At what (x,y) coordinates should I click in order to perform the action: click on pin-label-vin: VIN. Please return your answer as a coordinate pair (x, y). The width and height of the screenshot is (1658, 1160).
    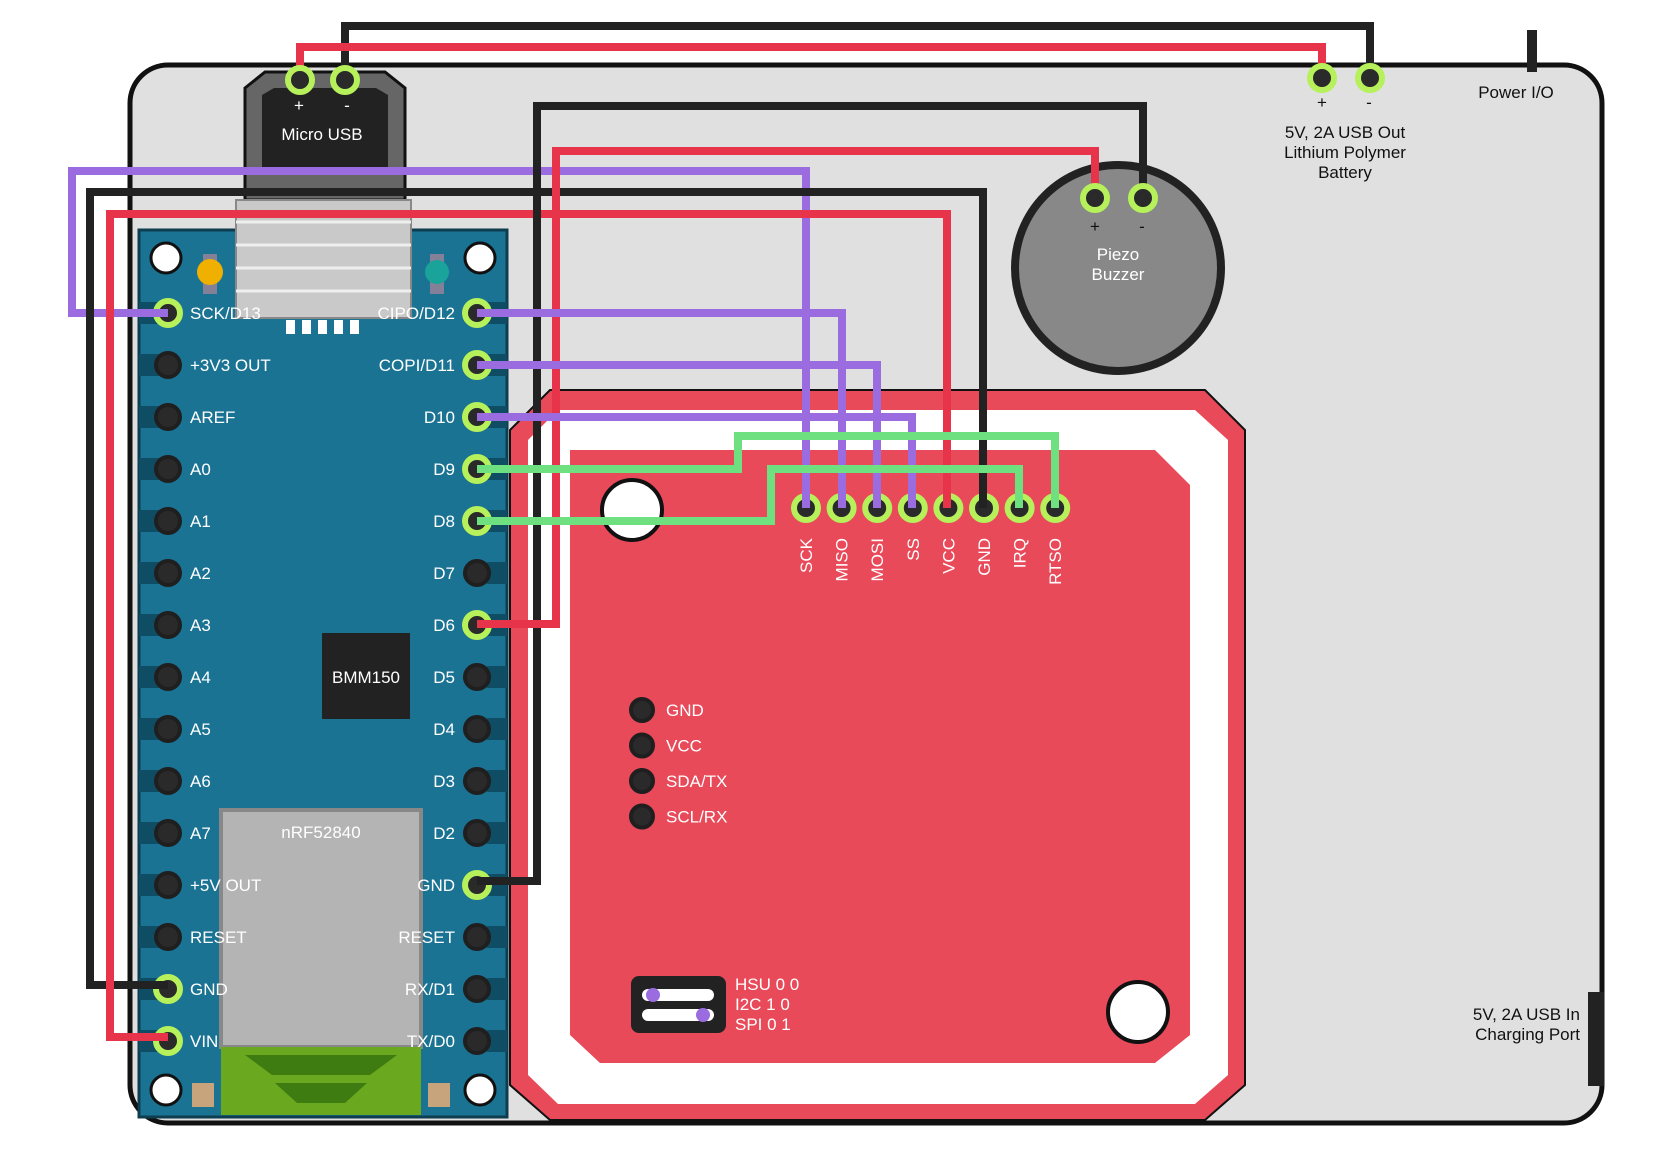
    Looking at the image, I should click on (204, 1041).